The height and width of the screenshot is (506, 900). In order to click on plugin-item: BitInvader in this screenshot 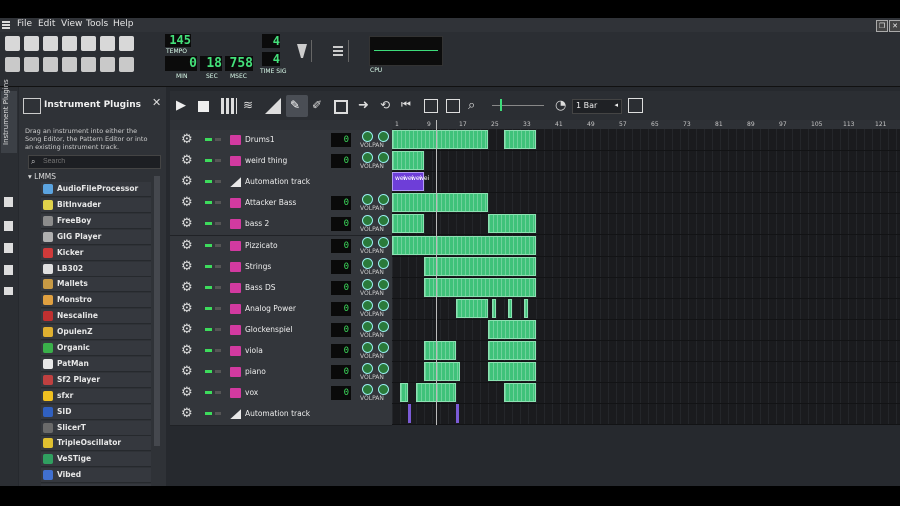, I will do `click(96, 205)`.